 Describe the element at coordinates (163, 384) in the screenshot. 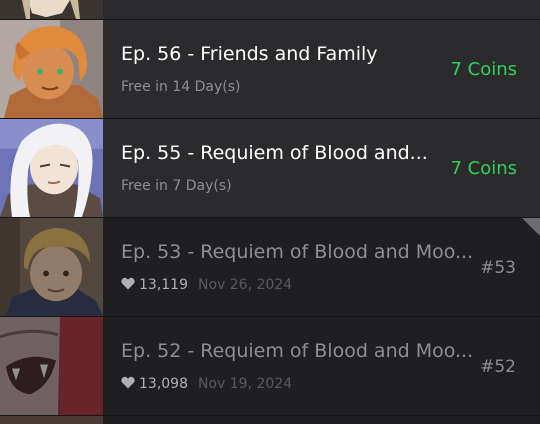

I see `like-count: 13,098` at that location.